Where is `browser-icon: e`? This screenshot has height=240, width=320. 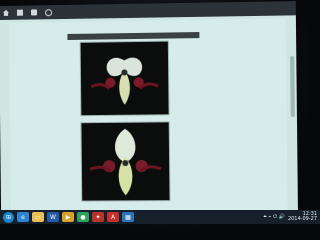 browser-icon: e is located at coordinates (23, 217).